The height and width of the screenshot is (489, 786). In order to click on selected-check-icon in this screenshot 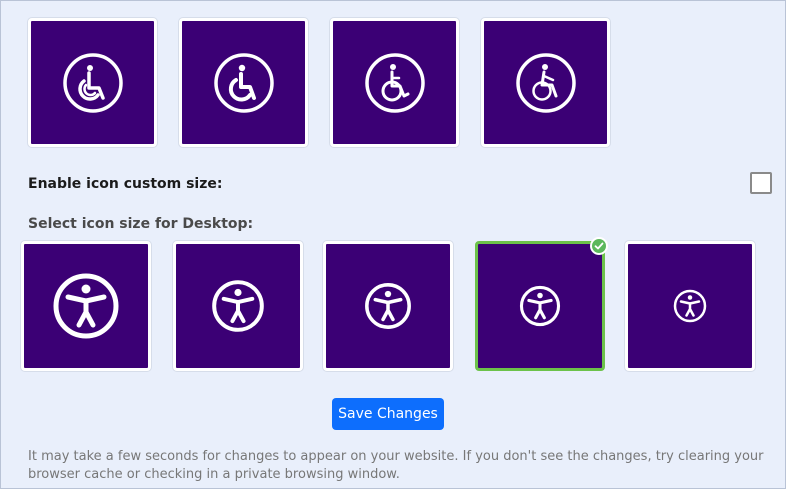, I will do `click(599, 246)`.